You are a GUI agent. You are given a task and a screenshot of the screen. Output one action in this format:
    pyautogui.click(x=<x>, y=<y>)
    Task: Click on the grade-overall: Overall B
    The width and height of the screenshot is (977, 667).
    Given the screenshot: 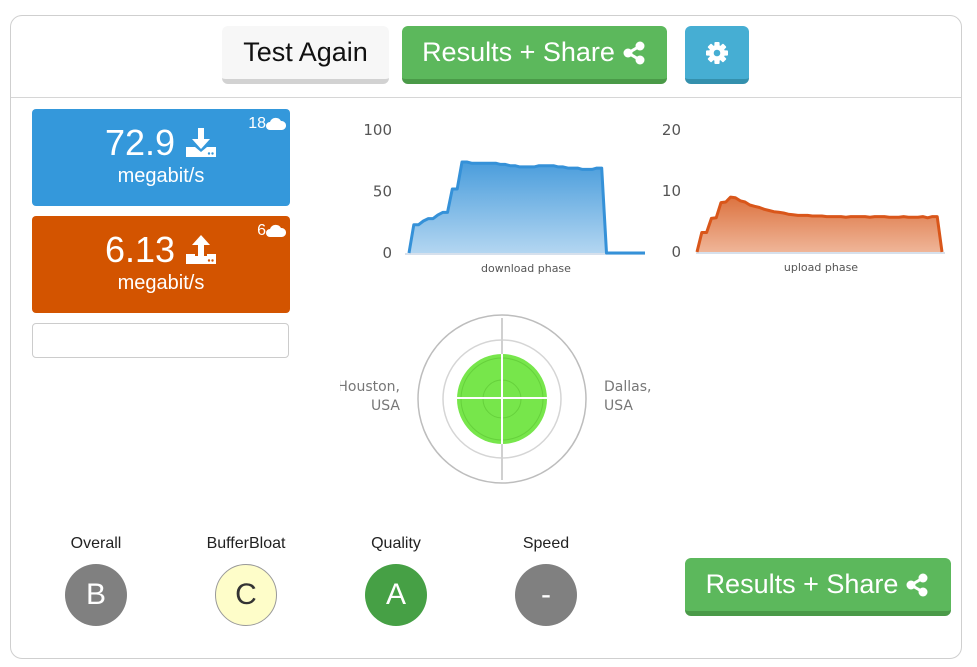 What is the action you would take?
    pyautogui.click(x=96, y=580)
    